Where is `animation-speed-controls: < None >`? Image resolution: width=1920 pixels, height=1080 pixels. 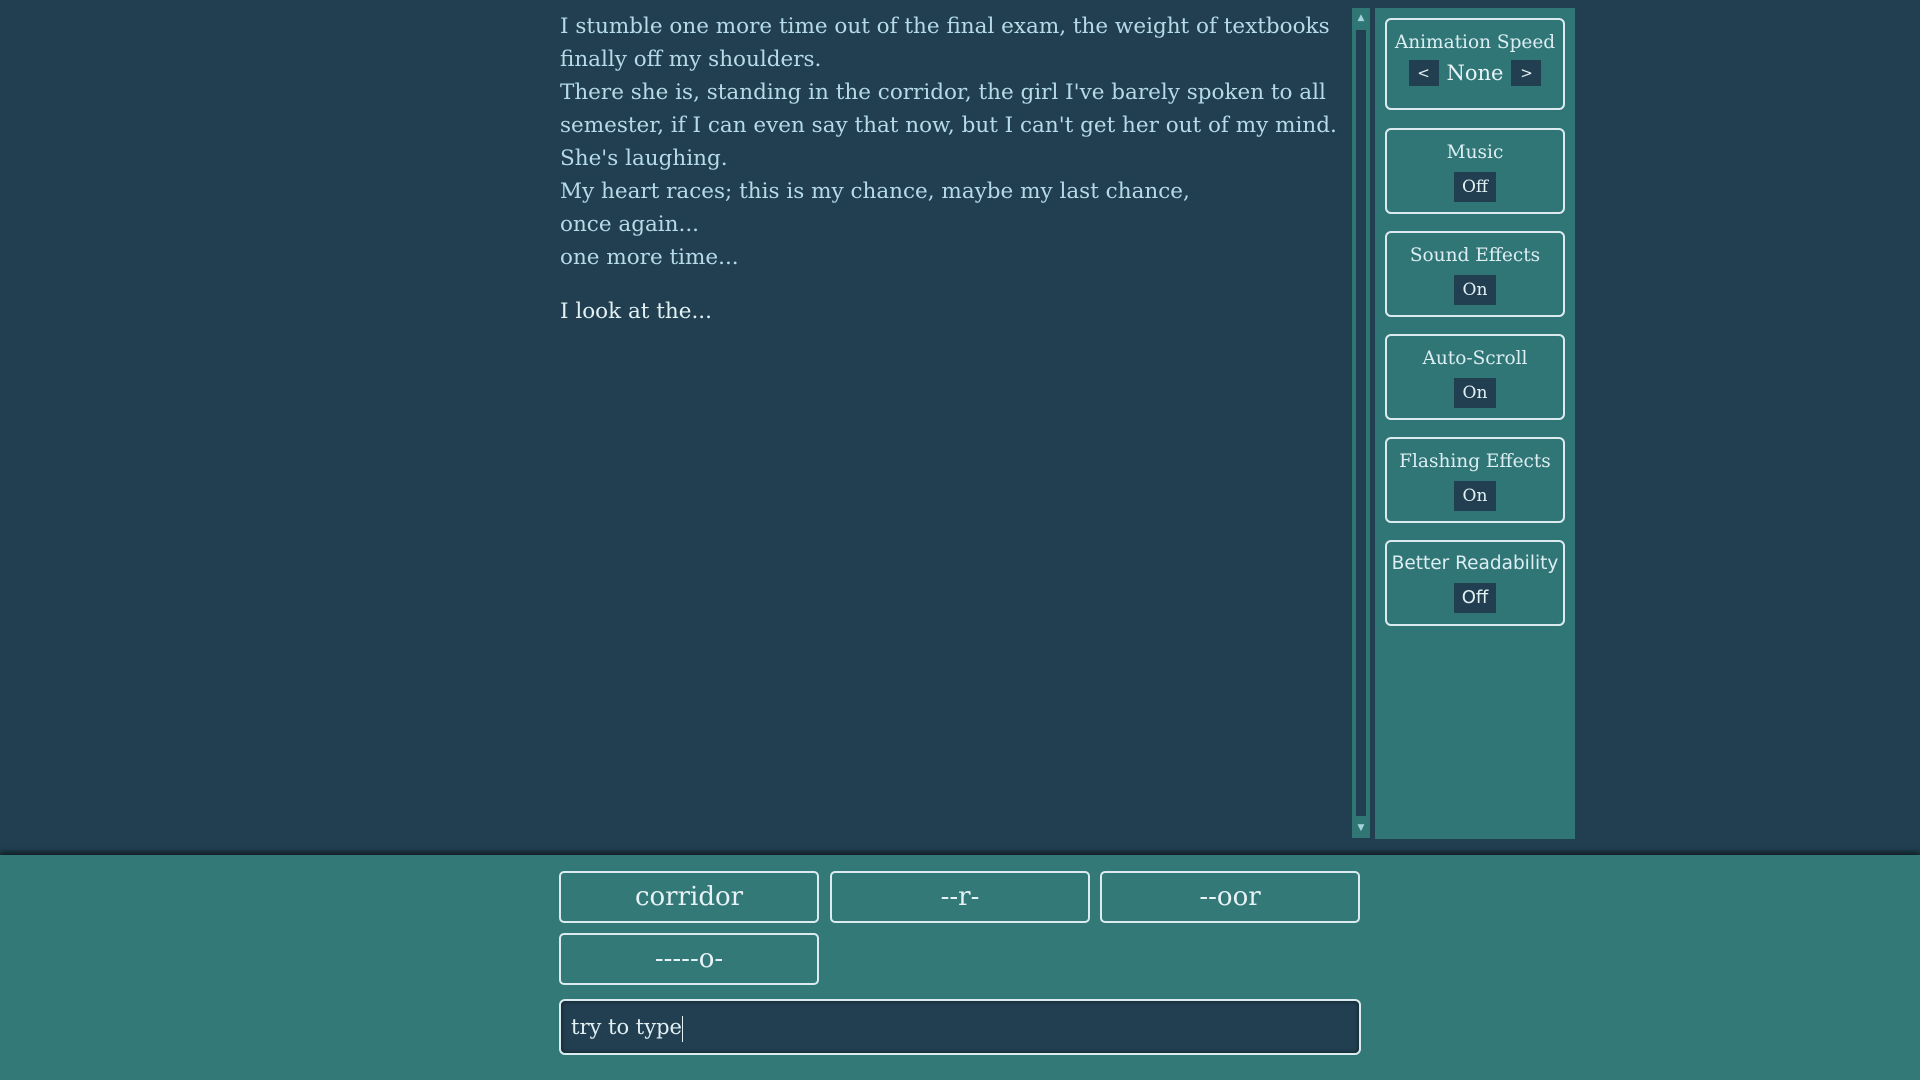
animation-speed-controls: < None > is located at coordinates (1475, 73).